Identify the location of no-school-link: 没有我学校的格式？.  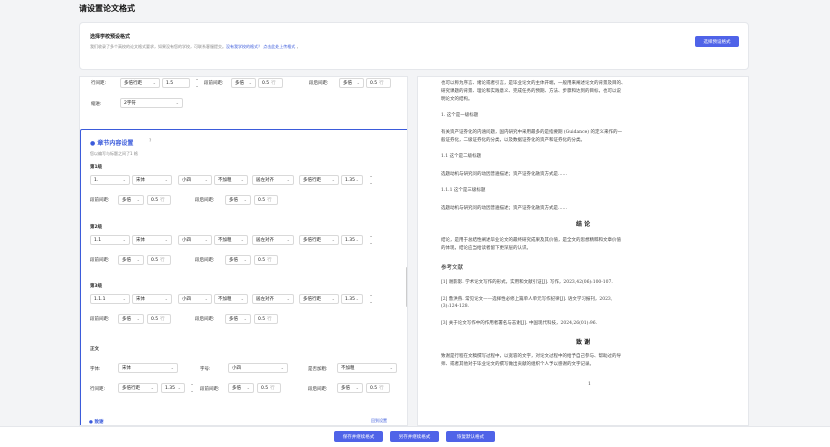
(244, 46).